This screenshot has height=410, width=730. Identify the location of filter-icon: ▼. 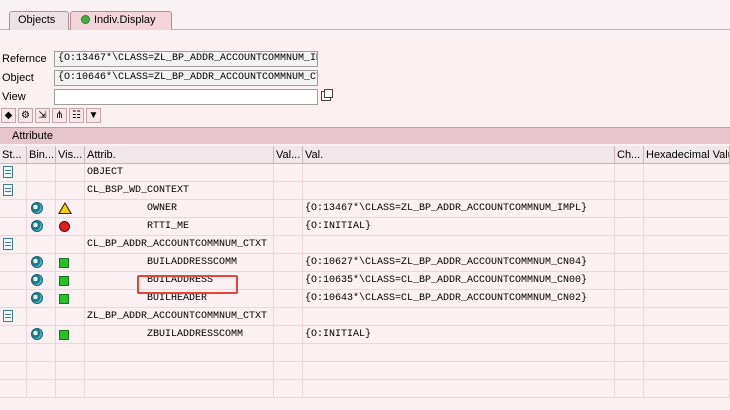
(93, 115).